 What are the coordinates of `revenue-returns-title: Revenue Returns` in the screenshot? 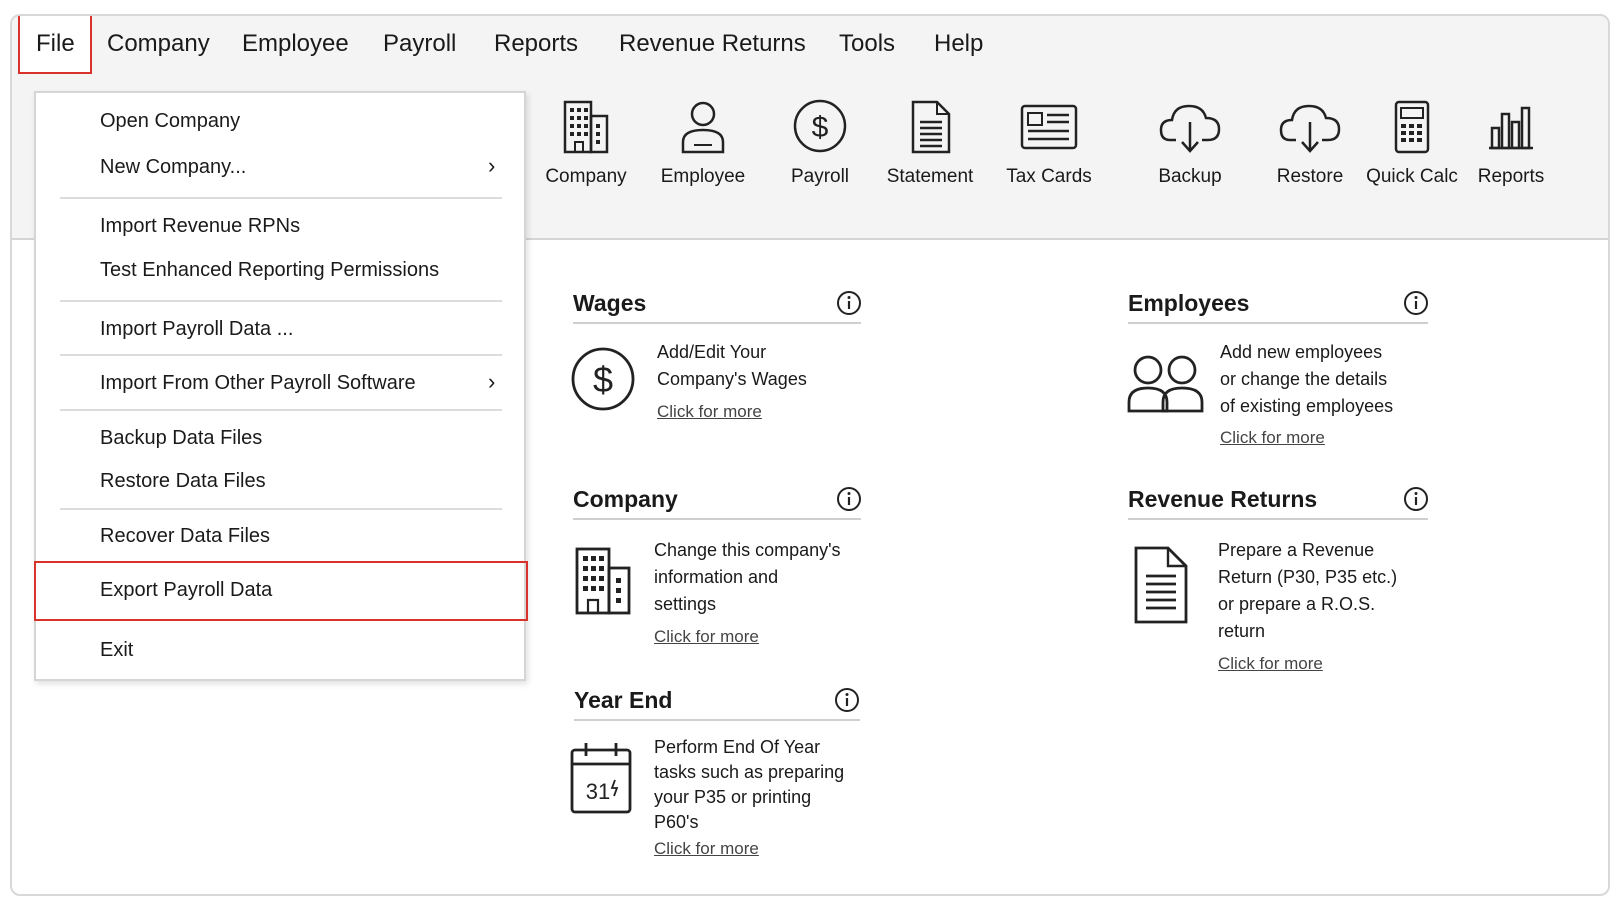 It's located at (1223, 499).